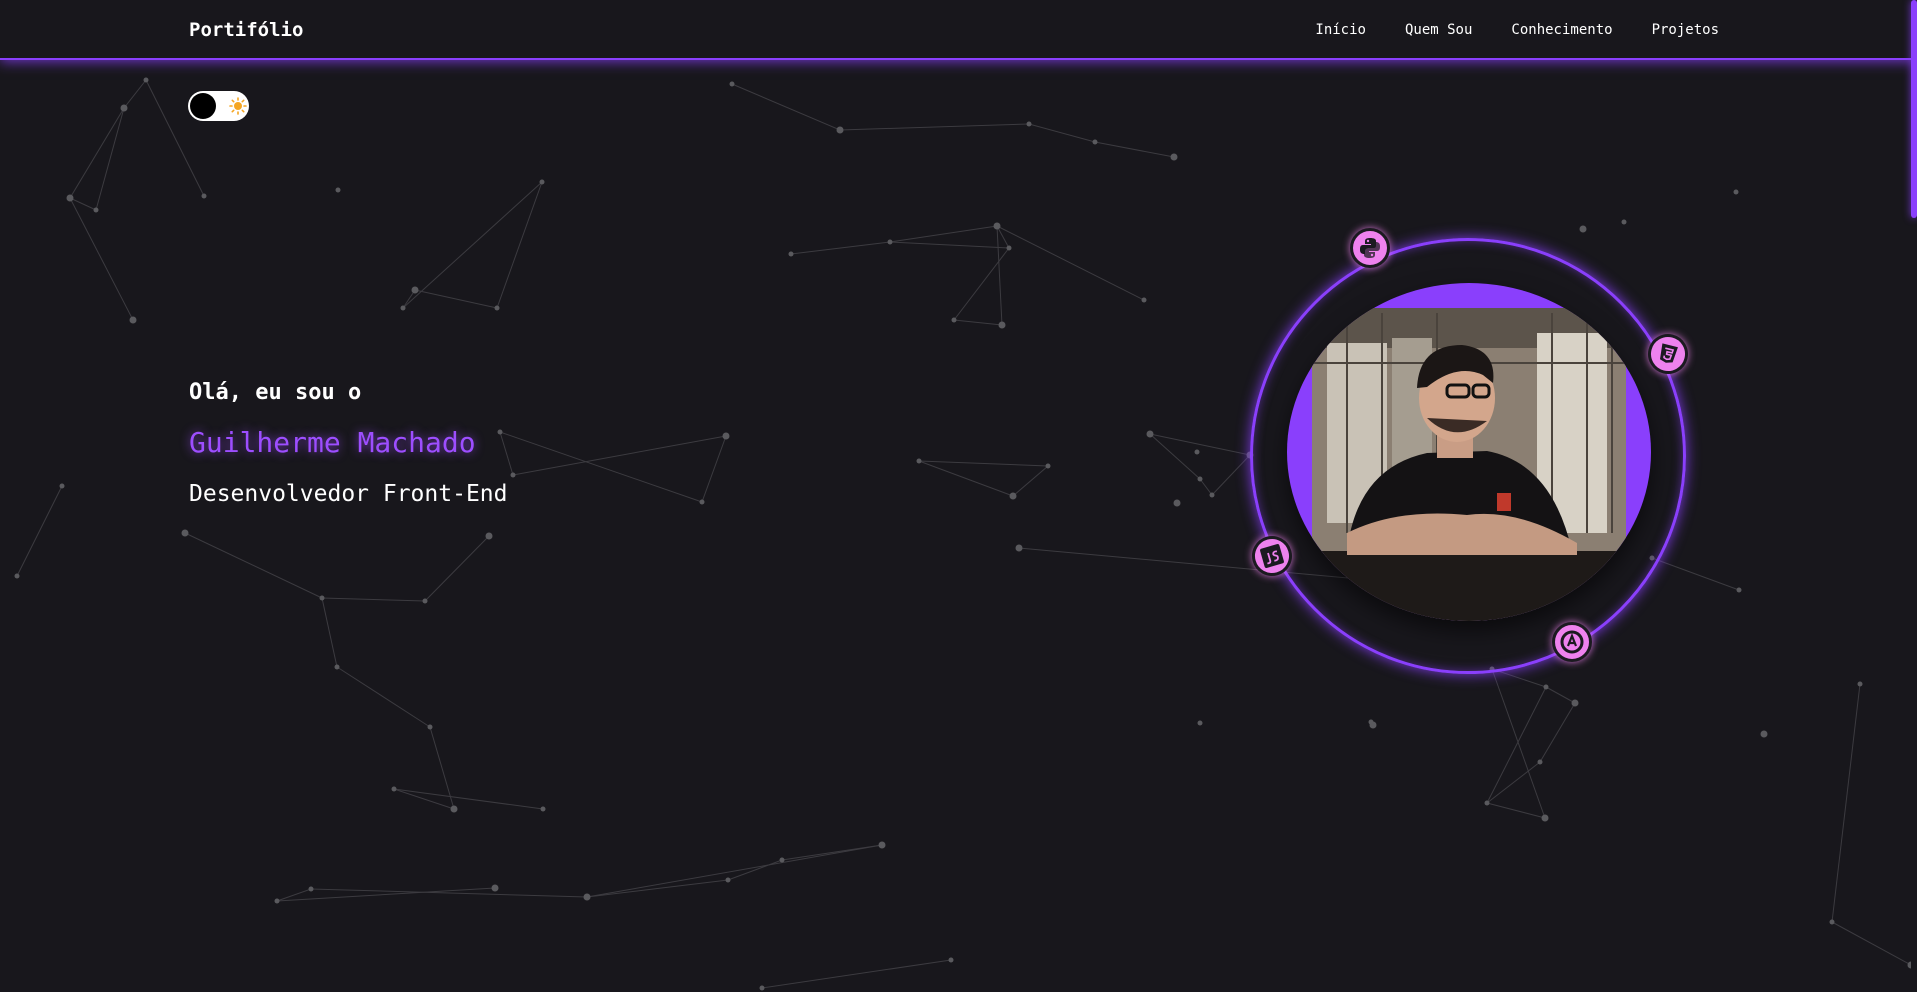  What do you see at coordinates (238, 106) in the screenshot?
I see `sun-icon` at bounding box center [238, 106].